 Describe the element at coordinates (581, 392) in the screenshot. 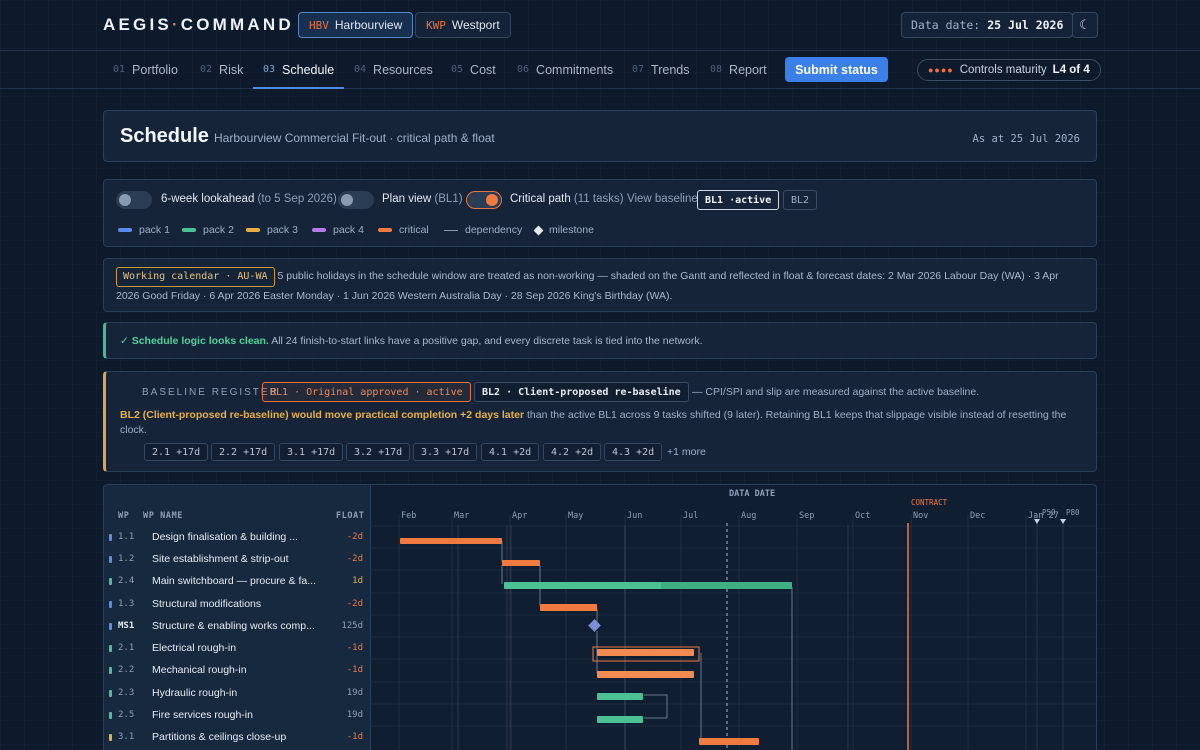

I see `bl2-badge: BL2 · Client-proposed re-baseline` at that location.